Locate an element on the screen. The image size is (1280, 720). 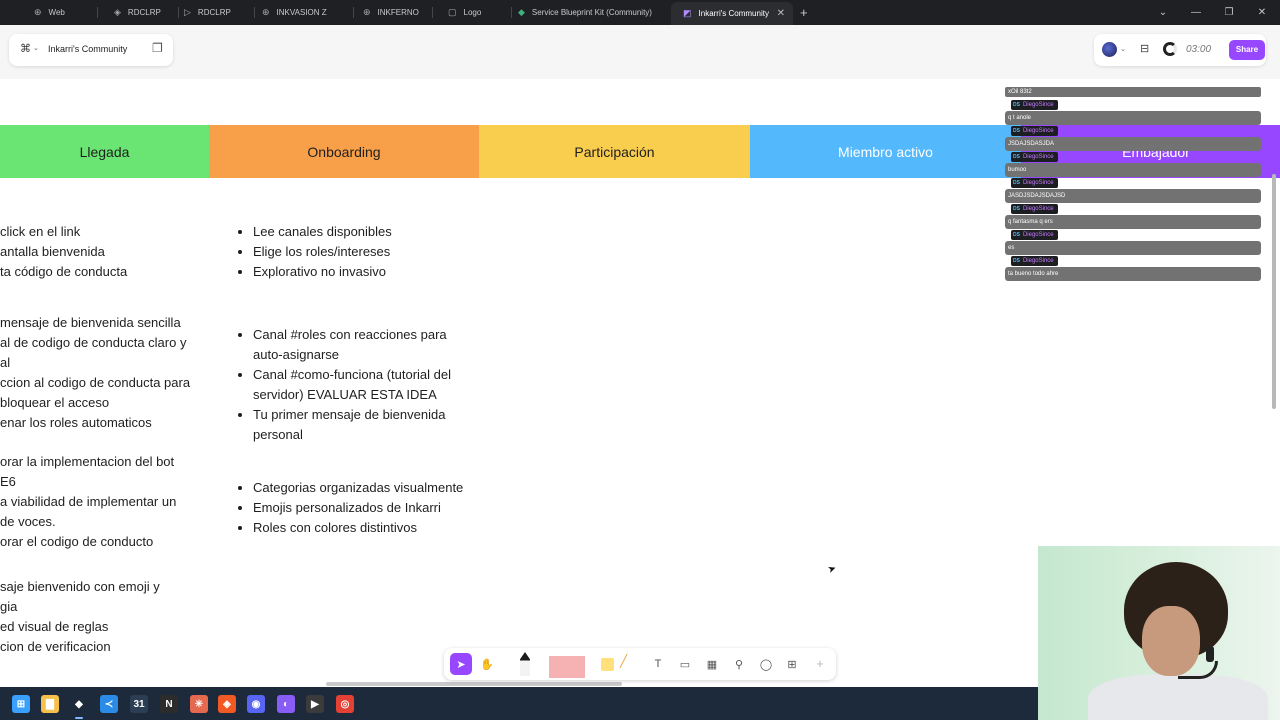
comment-tool-icon: ◯ is located at coordinates (766, 664).